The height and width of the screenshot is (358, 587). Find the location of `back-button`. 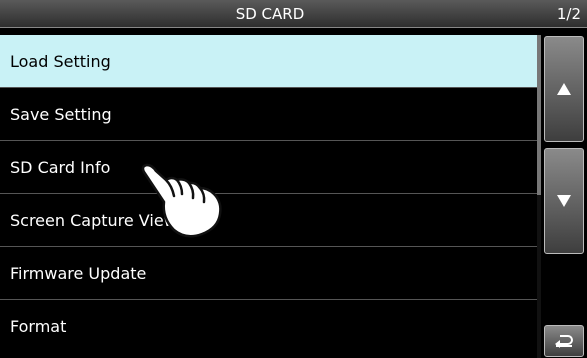

back-button is located at coordinates (564, 341).